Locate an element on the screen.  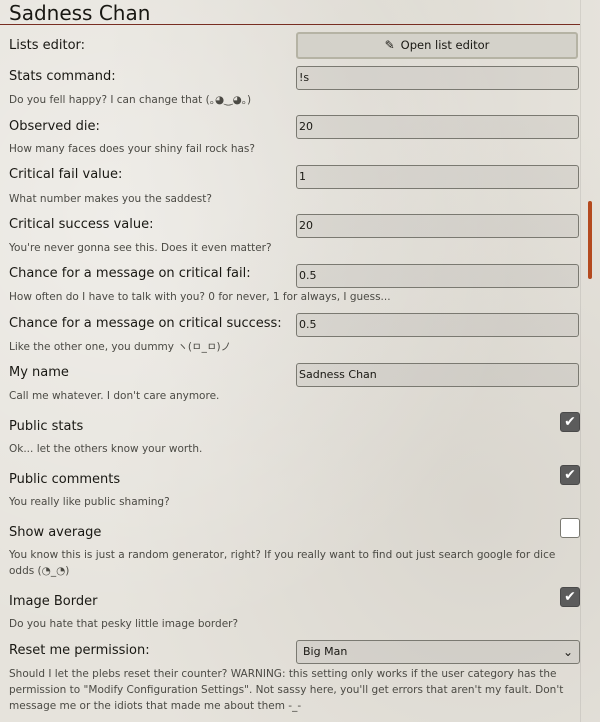
title-divider is located at coordinates (290, 24).